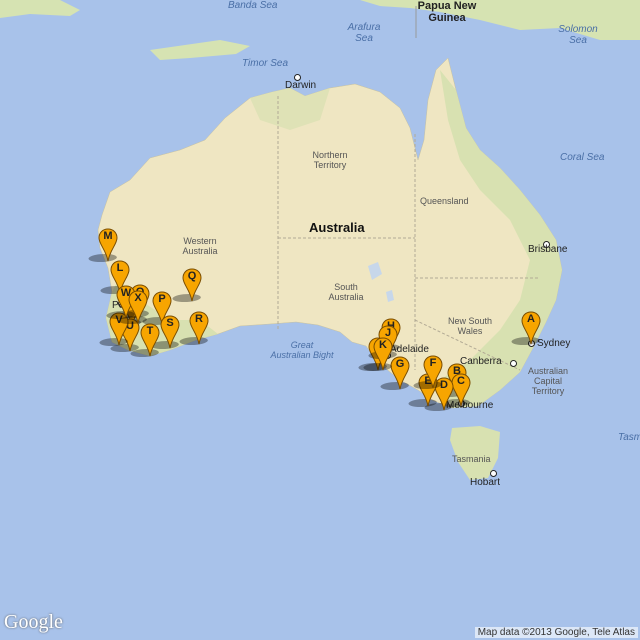 The image size is (640, 640). Describe the element at coordinates (302, 350) in the screenshot. I see `great-australian-bight-label: Great Australian Bight` at that location.